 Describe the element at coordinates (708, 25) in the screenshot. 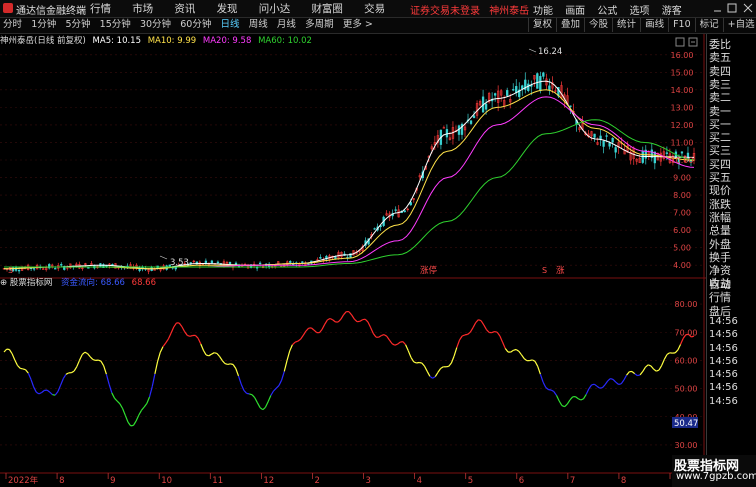

I see `btn-biaoji: 标记` at that location.